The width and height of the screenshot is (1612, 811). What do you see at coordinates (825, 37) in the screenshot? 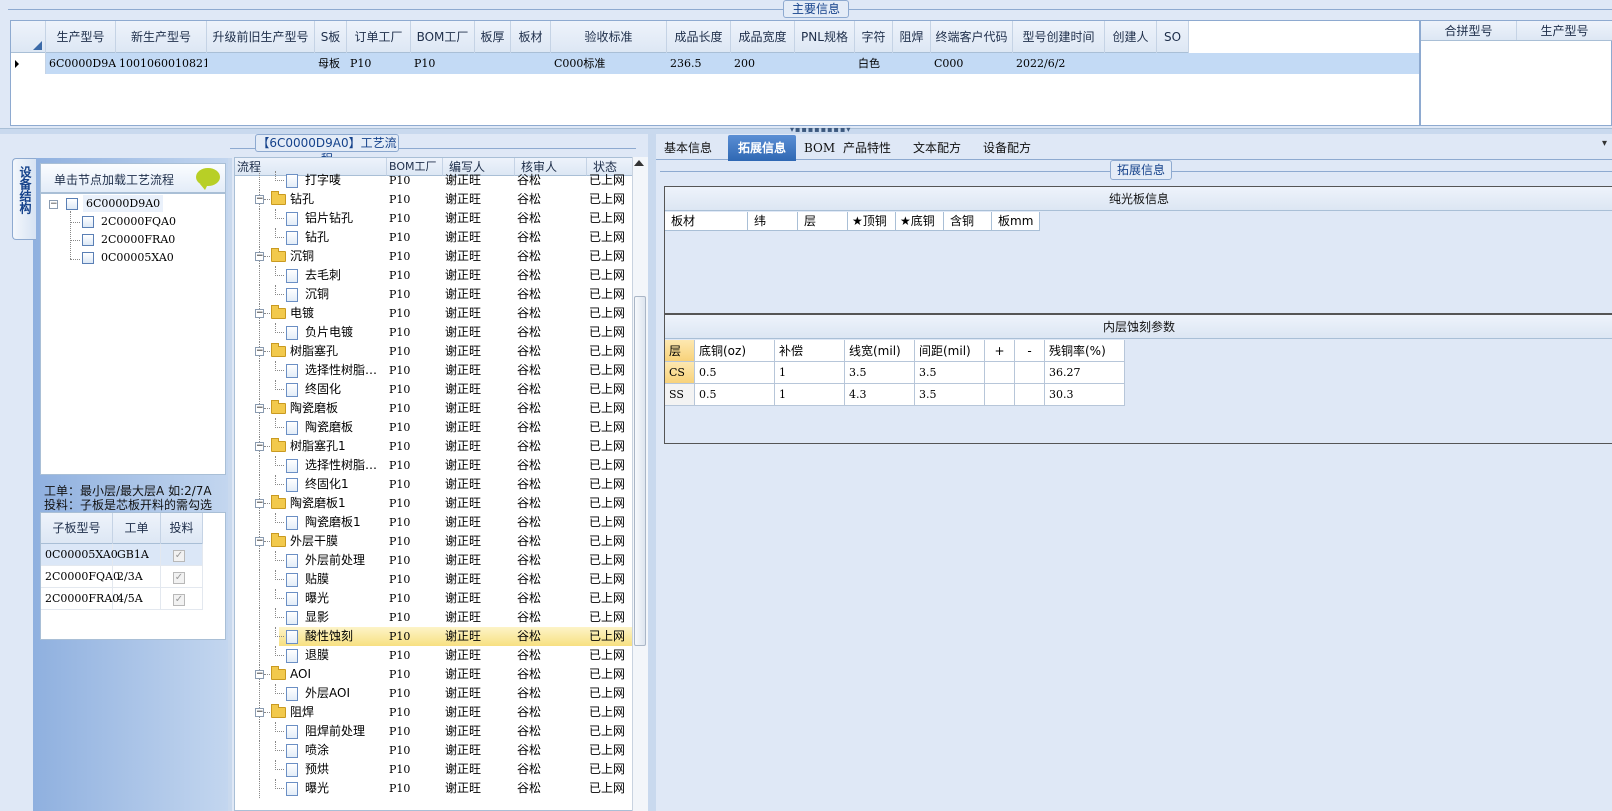
I see `main-col-header: PNL规格` at bounding box center [825, 37].